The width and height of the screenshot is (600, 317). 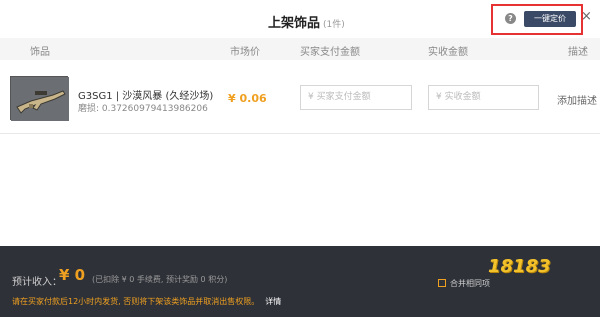 I want to click on one-click-price-button: 一键定价, so click(x=550, y=19).